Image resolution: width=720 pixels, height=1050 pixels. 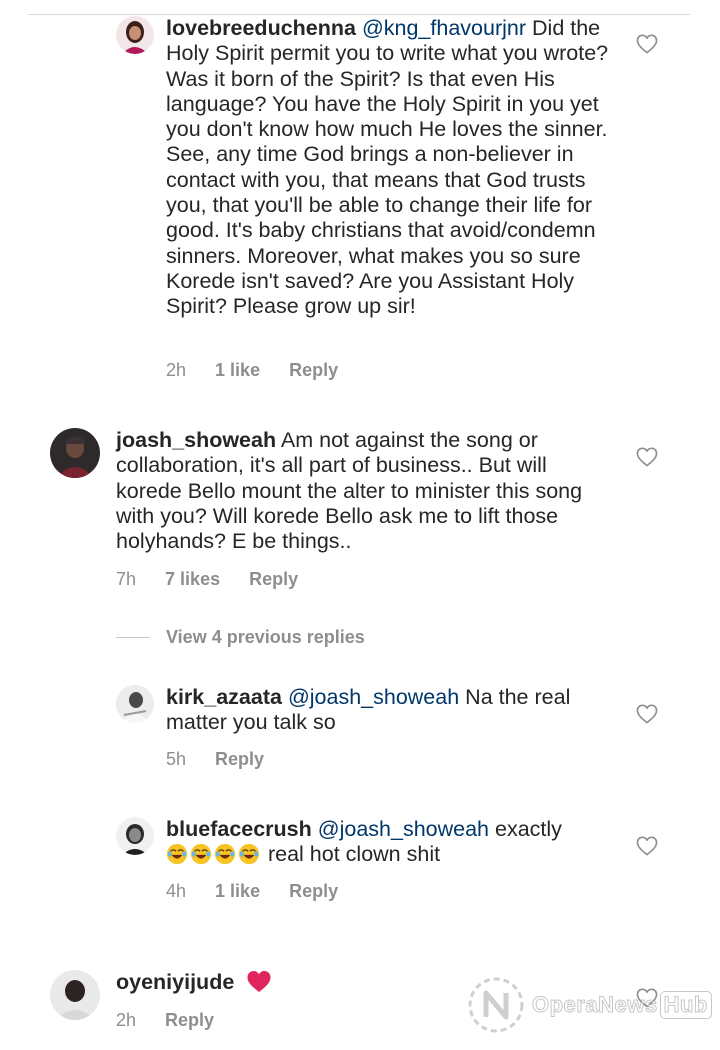 I want to click on comment-username: joash_showeah, so click(x=196, y=440).